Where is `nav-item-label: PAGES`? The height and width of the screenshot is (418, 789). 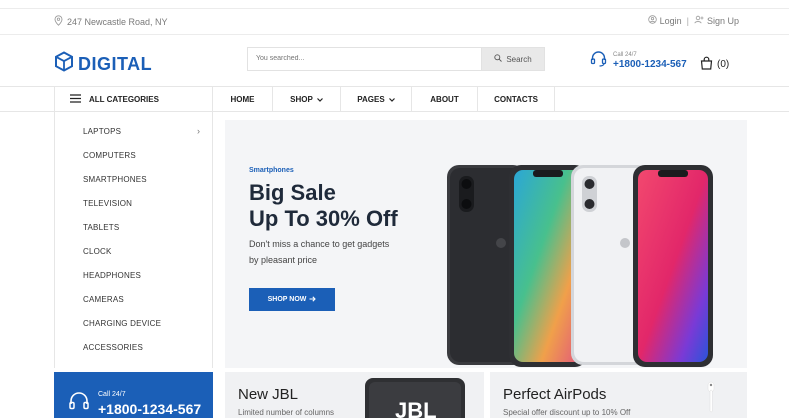
nav-item-label: PAGES is located at coordinates (371, 99).